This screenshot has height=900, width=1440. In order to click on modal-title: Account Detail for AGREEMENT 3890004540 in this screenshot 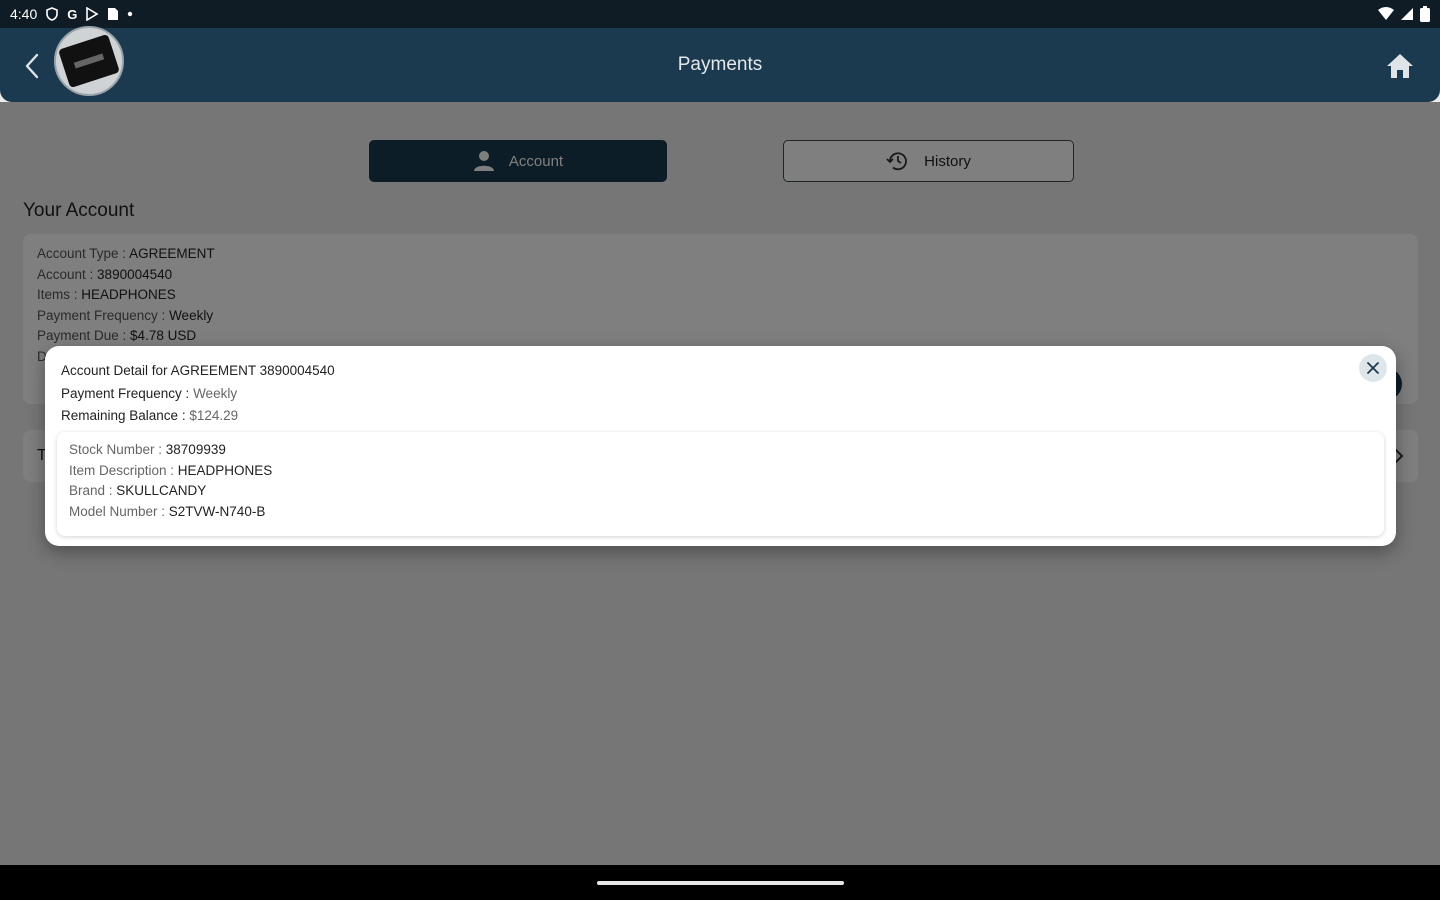, I will do `click(198, 370)`.